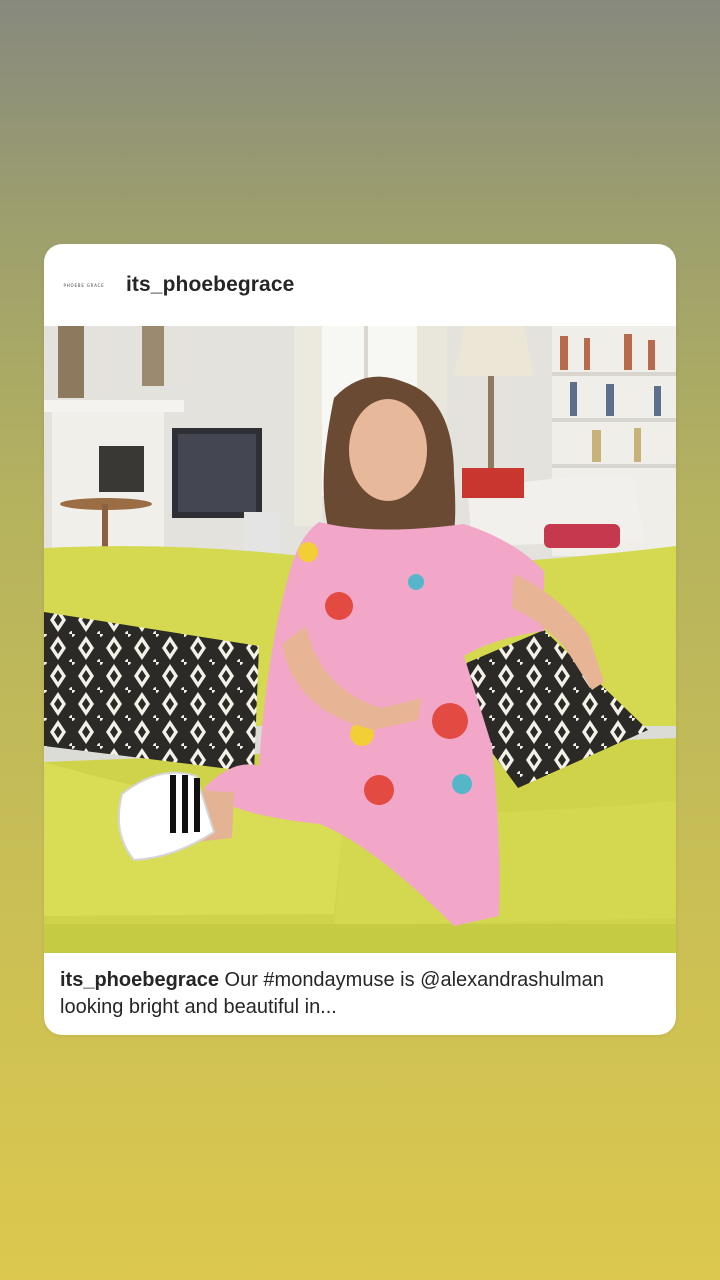  What do you see at coordinates (210, 285) in the screenshot?
I see `post-username: its_phoebegrace` at bounding box center [210, 285].